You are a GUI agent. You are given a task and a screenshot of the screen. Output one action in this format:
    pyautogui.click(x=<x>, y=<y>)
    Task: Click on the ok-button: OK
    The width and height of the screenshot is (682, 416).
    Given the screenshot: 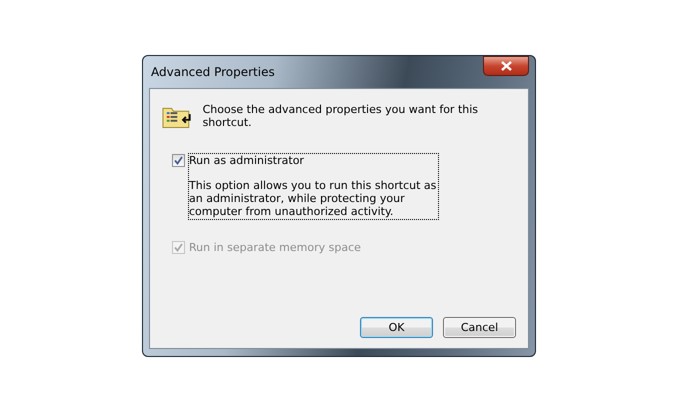 What is the action you would take?
    pyautogui.click(x=396, y=327)
    